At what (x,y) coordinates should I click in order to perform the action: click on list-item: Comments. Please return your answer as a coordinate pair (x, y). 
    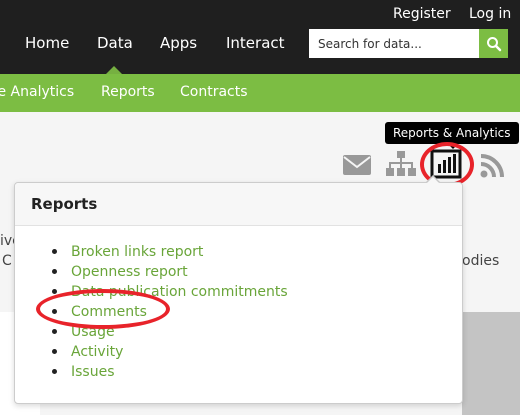
    Looking at the image, I should click on (170, 311).